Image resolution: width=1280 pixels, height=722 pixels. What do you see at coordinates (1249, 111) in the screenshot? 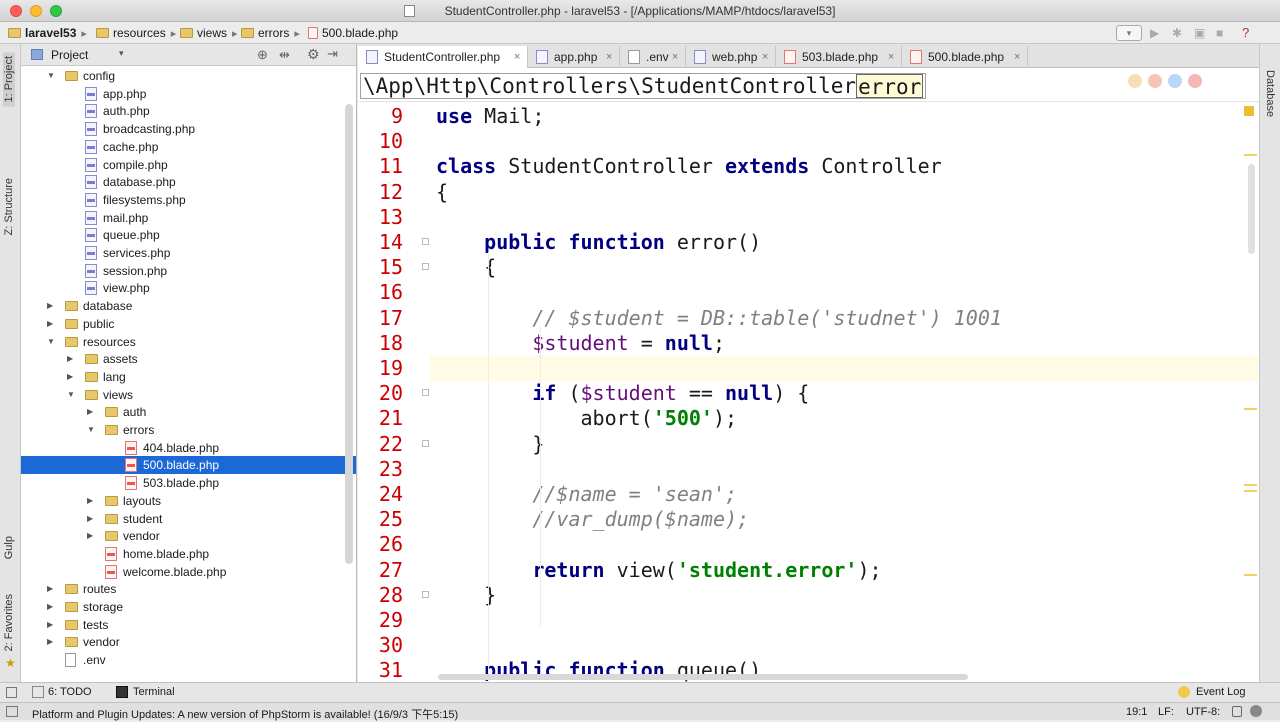
I see `inspection-status-icon` at bounding box center [1249, 111].